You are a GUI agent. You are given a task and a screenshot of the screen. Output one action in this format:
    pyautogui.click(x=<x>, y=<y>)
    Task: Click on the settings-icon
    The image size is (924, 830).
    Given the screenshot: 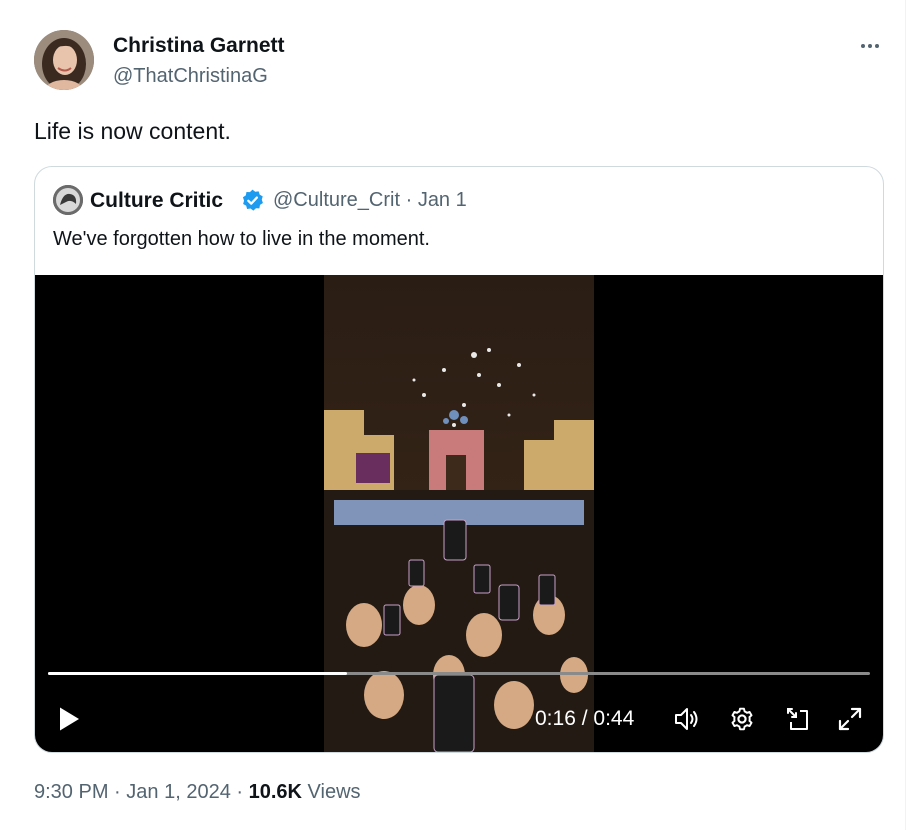 What is the action you would take?
    pyautogui.click(x=742, y=719)
    